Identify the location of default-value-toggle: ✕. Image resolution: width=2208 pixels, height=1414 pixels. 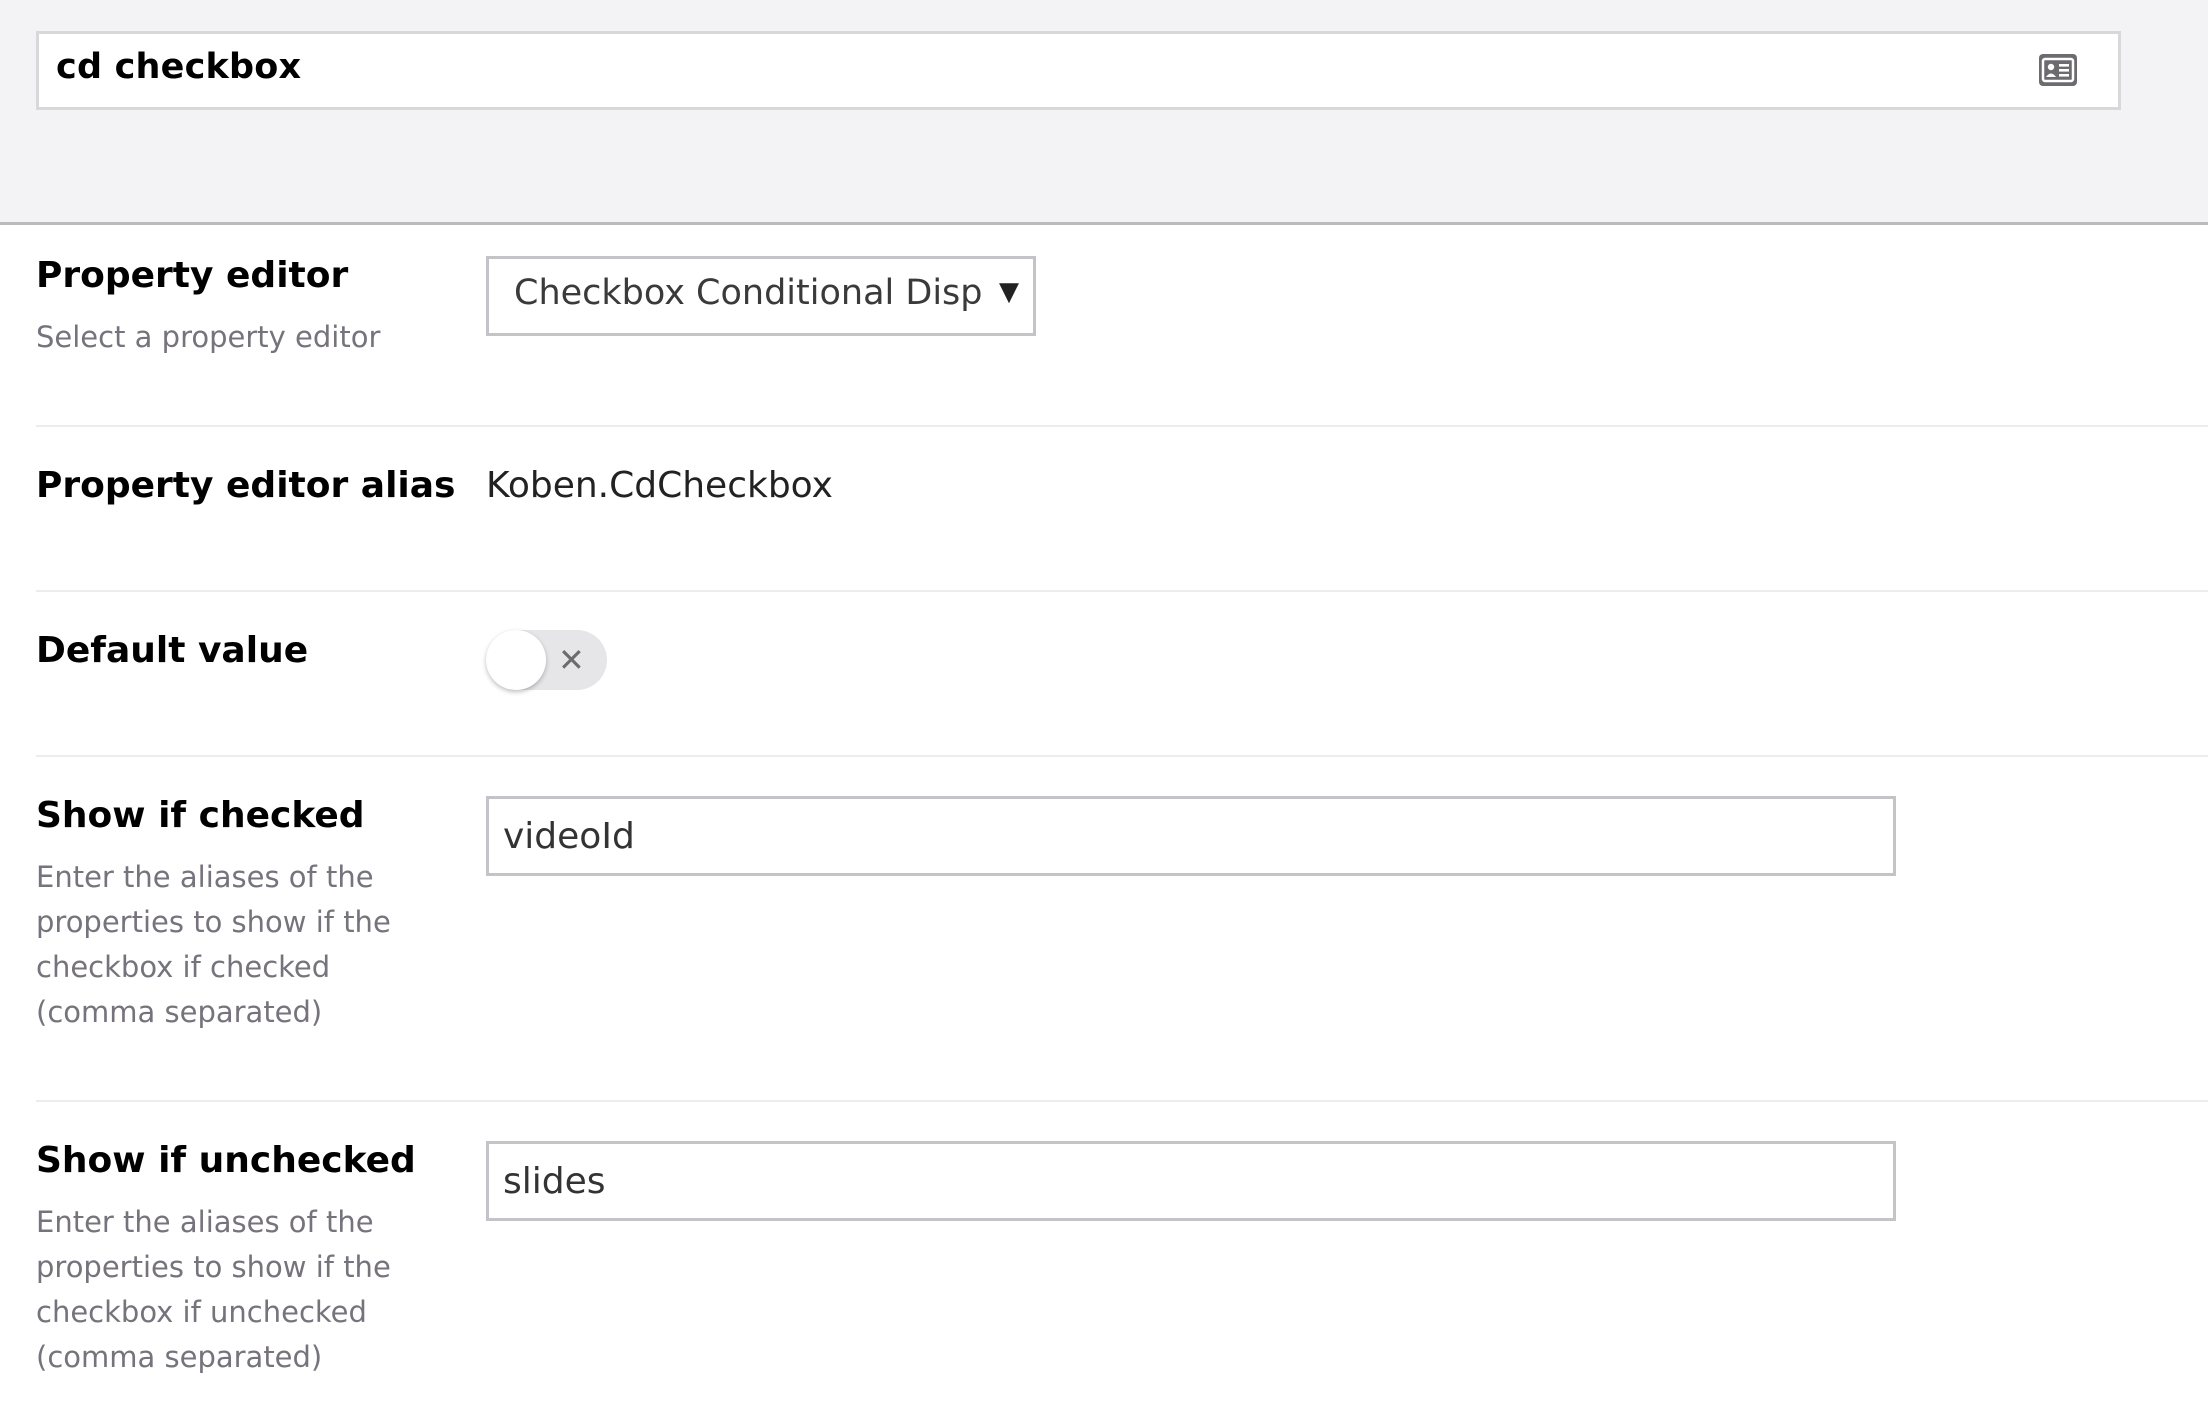
(546, 660).